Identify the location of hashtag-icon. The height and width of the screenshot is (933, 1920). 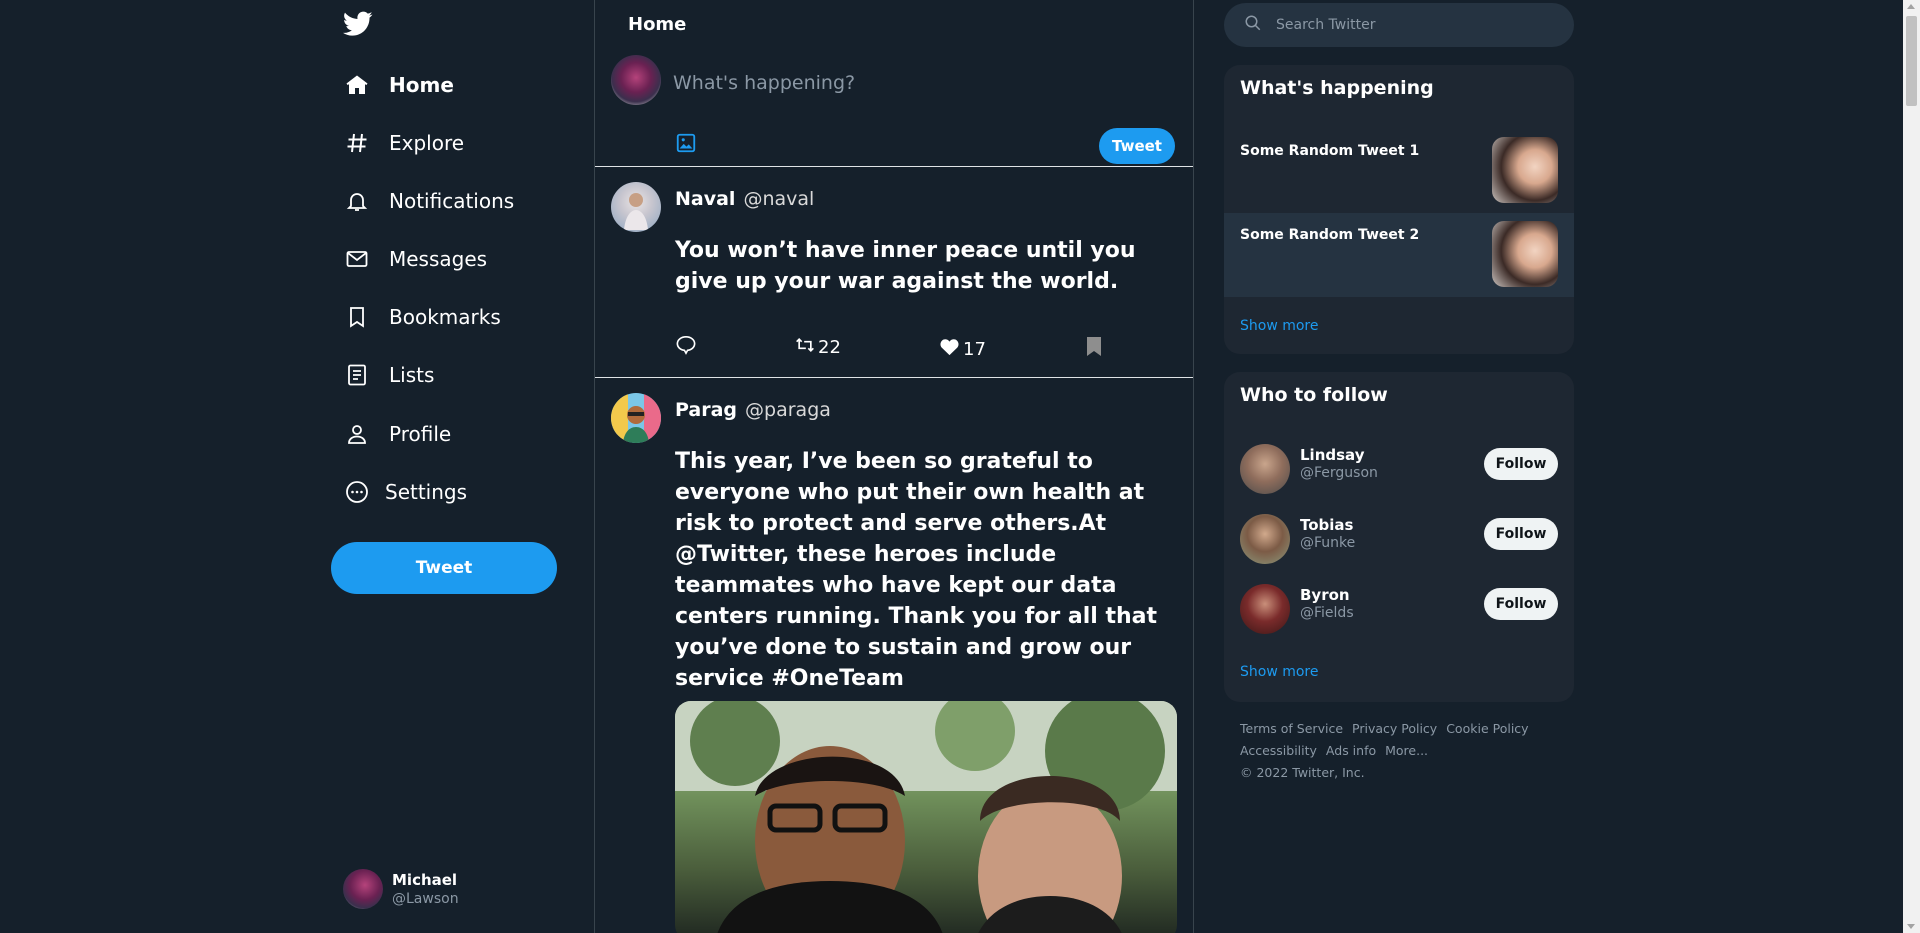
(357, 143).